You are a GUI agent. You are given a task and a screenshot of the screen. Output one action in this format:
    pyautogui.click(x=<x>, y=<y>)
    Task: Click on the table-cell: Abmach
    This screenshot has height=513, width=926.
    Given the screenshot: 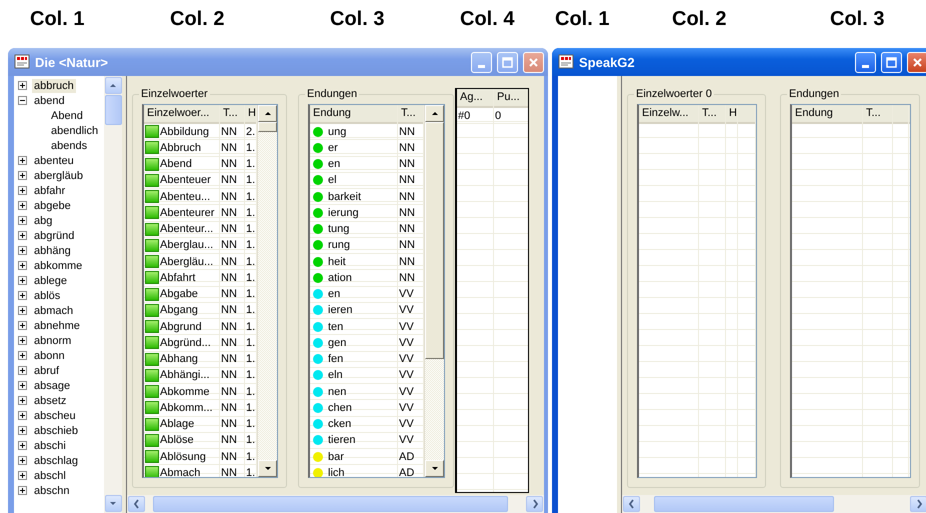 What is the action you would take?
    pyautogui.click(x=180, y=471)
    